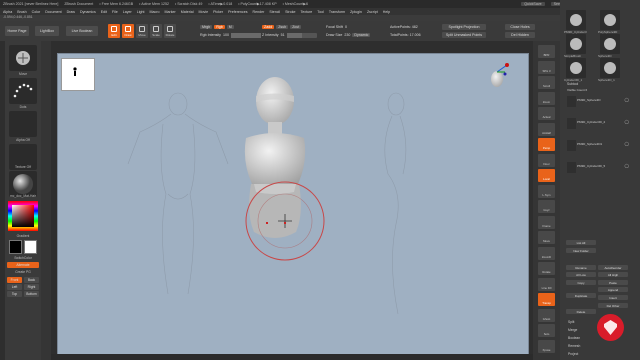  Describe the element at coordinates (546, 82) in the screenshot. I see `view-scroll-button: Scroll` at that location.